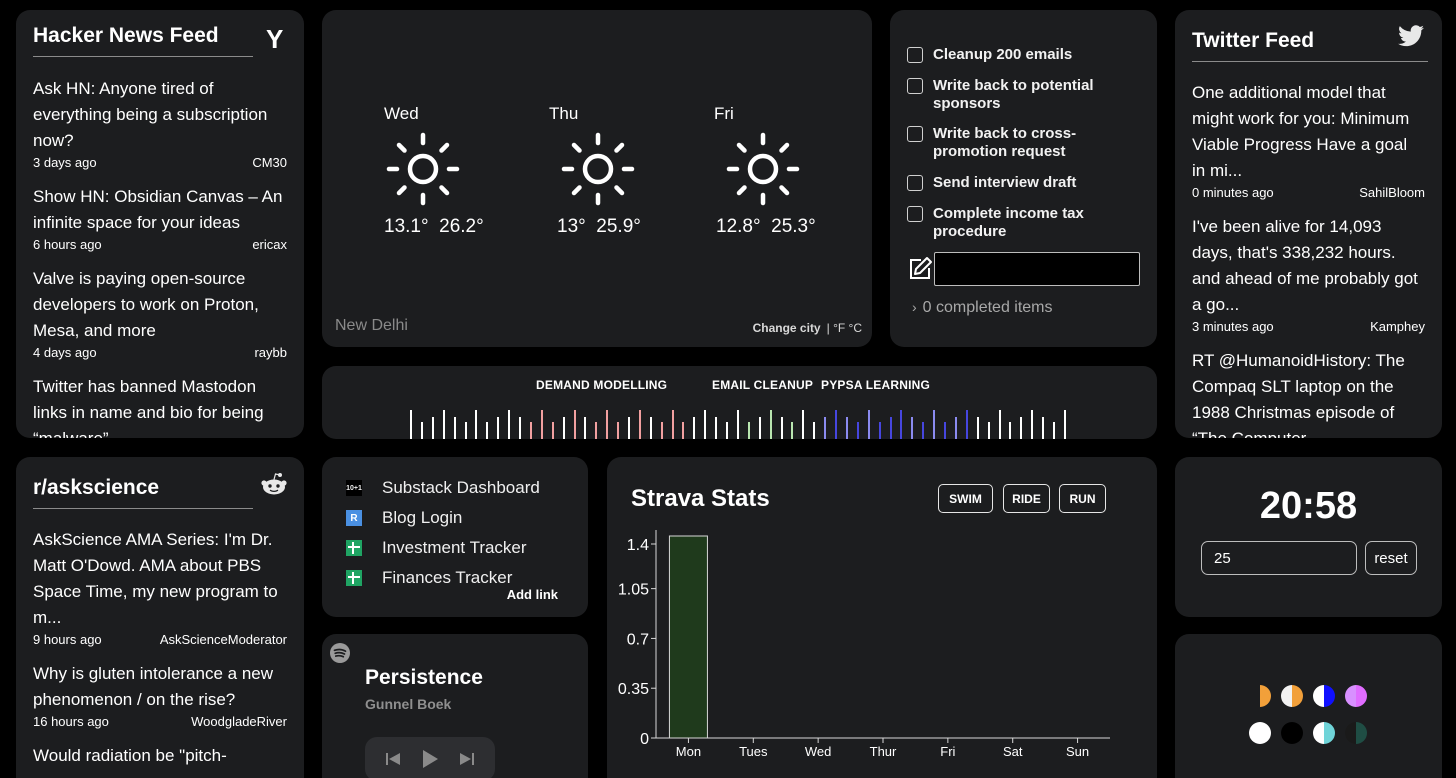 The height and width of the screenshot is (778, 1456). I want to click on previous-icon, so click(393, 759).